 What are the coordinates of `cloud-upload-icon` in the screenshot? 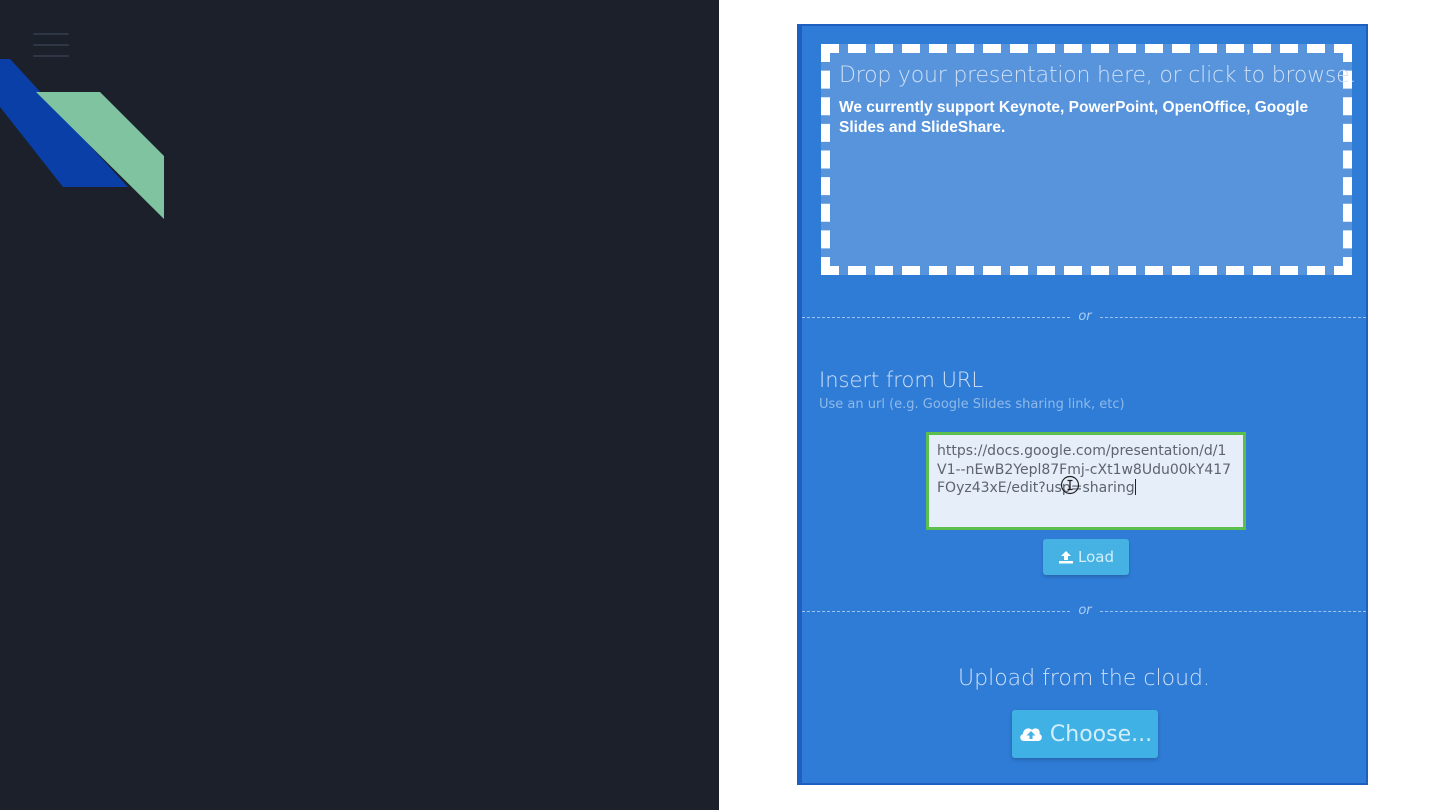 It's located at (1031, 734).